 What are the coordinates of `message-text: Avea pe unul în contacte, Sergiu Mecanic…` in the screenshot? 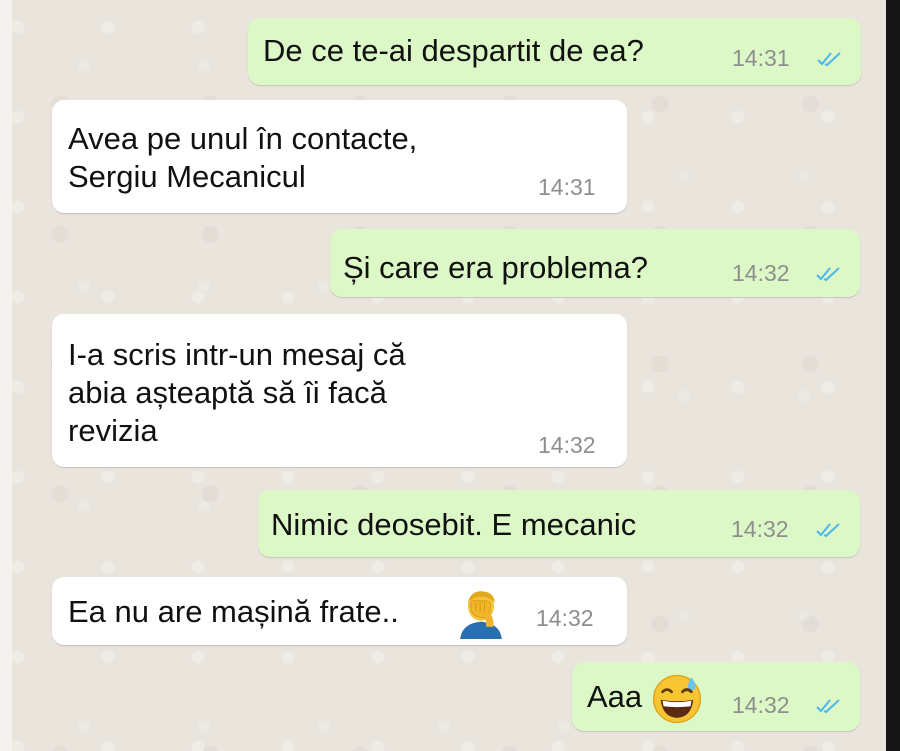 It's located at (243, 157).